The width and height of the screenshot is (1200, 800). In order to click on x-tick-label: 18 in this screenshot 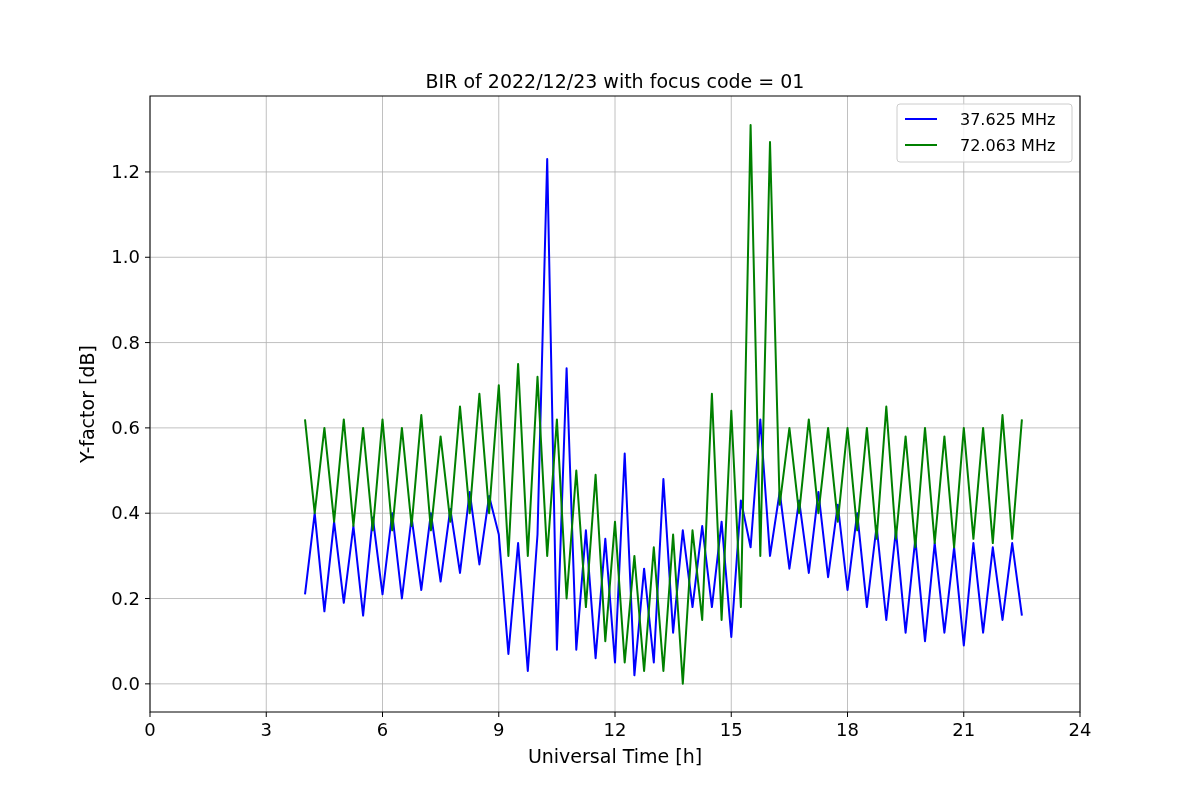, I will do `click(847, 729)`.